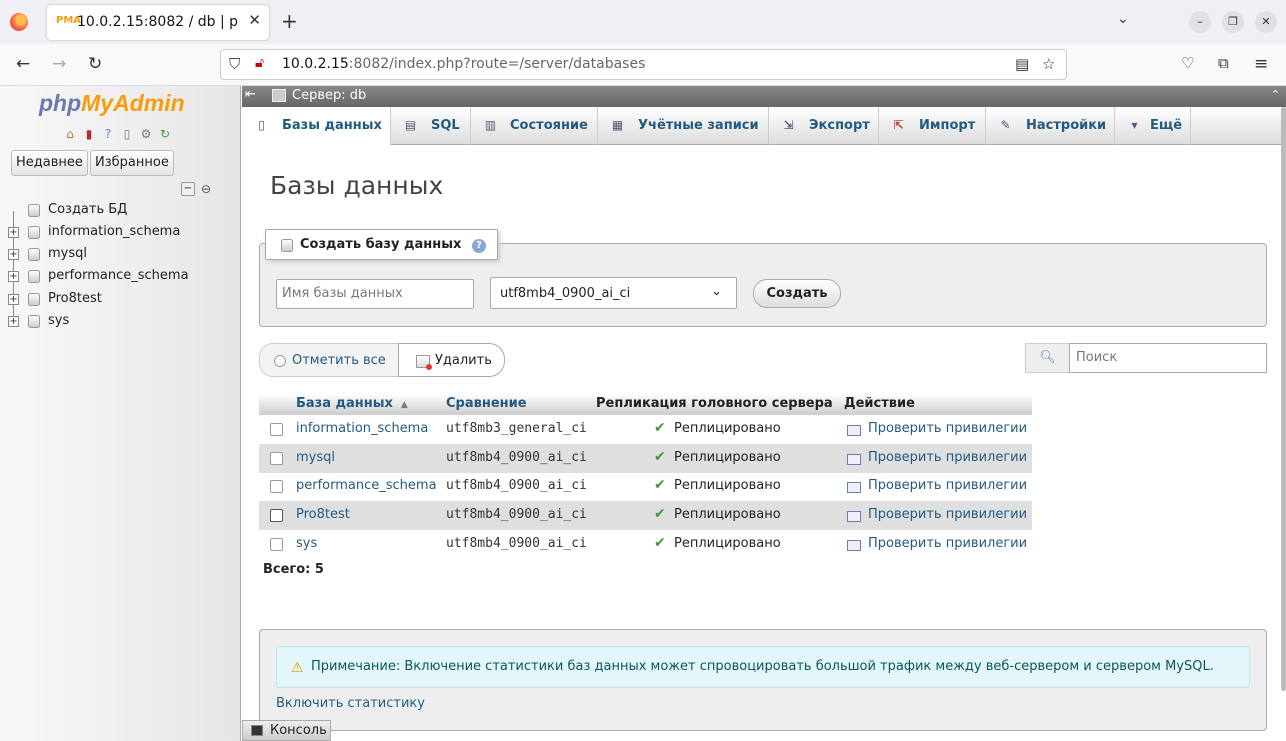 The image size is (1286, 741). I want to click on tree-item-label: Pro8test, so click(75, 298).